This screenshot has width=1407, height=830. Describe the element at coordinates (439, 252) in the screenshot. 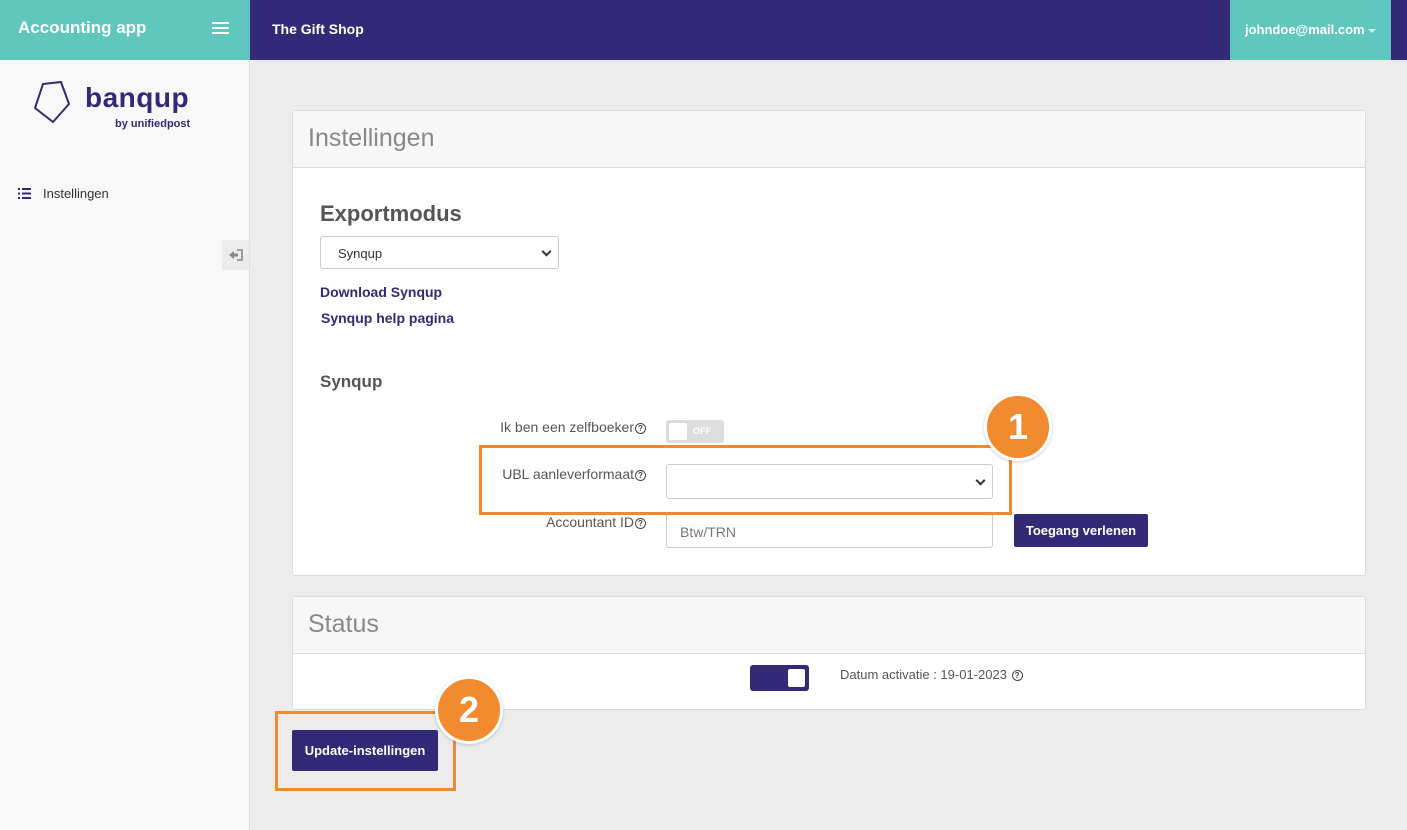

I see `export-mode-select: Synqup` at that location.